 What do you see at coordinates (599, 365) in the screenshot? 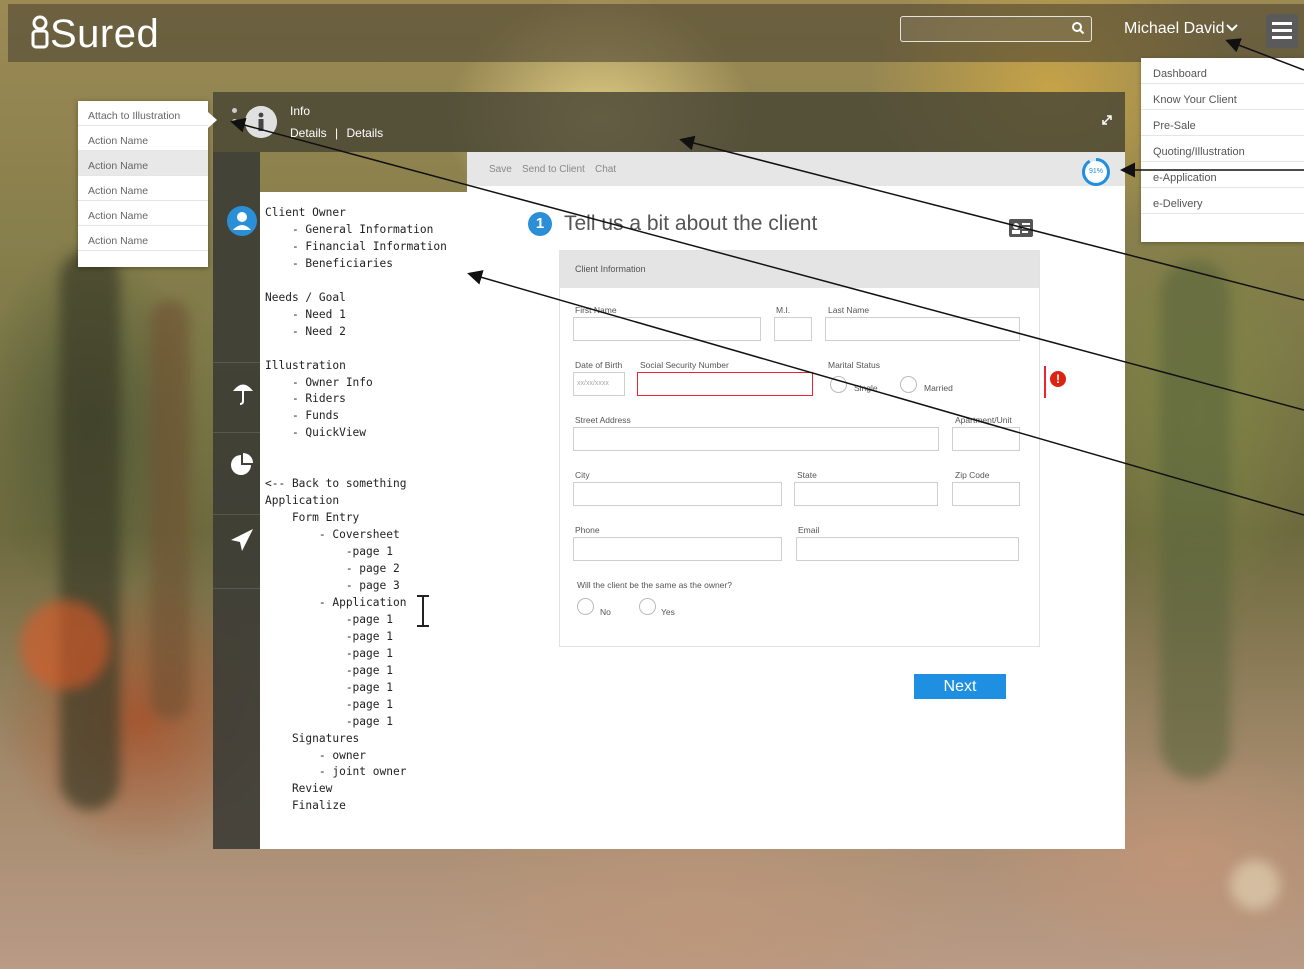
I see `dob-label: Date of Birth` at bounding box center [599, 365].